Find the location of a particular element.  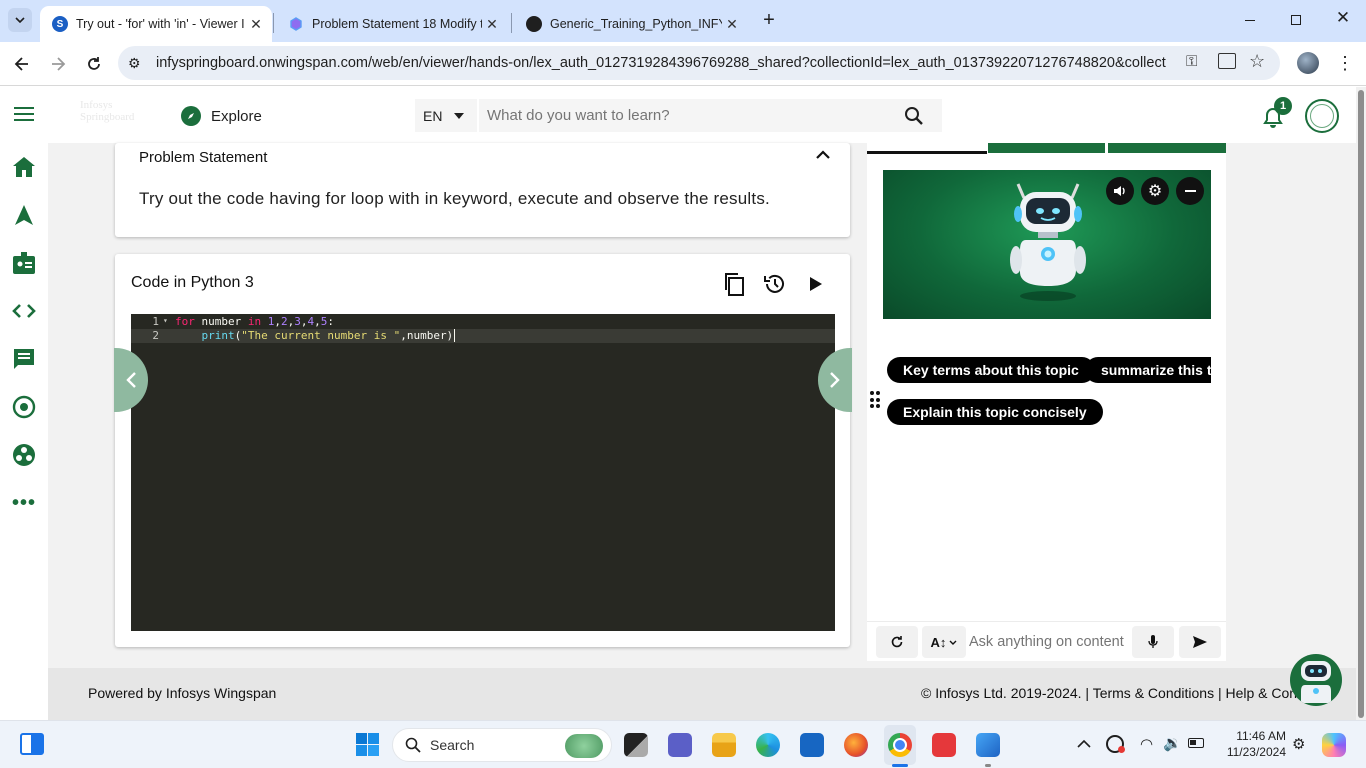

wps-office-icon is located at coordinates (944, 745).